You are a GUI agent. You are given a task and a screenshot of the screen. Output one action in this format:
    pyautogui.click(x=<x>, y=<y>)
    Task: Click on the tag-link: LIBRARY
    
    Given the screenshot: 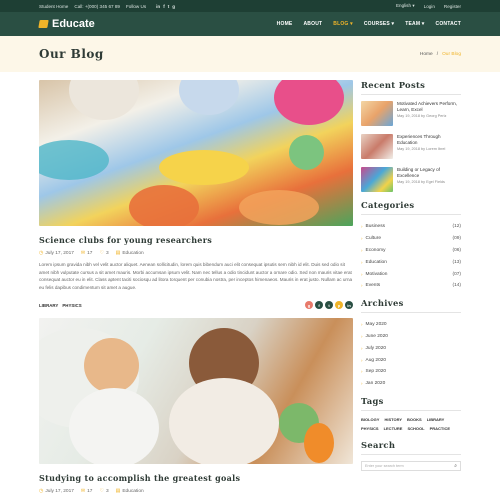 What is the action you would take?
    pyautogui.click(x=436, y=419)
    